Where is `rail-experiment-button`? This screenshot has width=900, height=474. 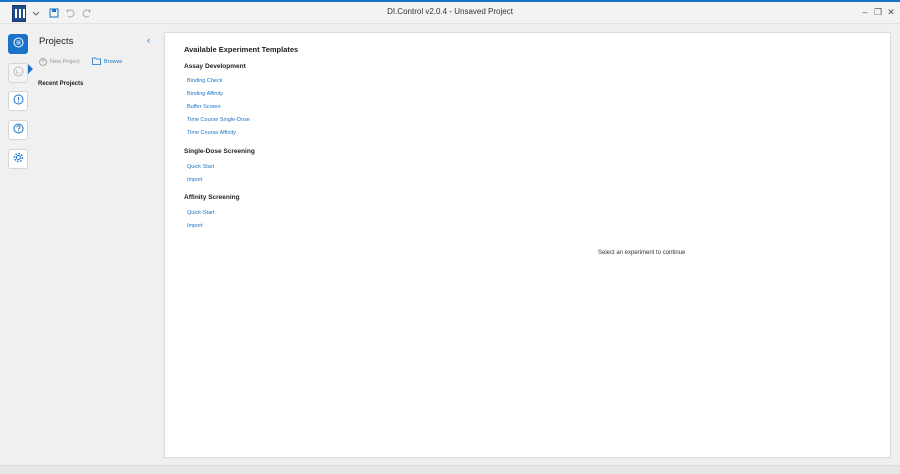 rail-experiment-button is located at coordinates (18, 73).